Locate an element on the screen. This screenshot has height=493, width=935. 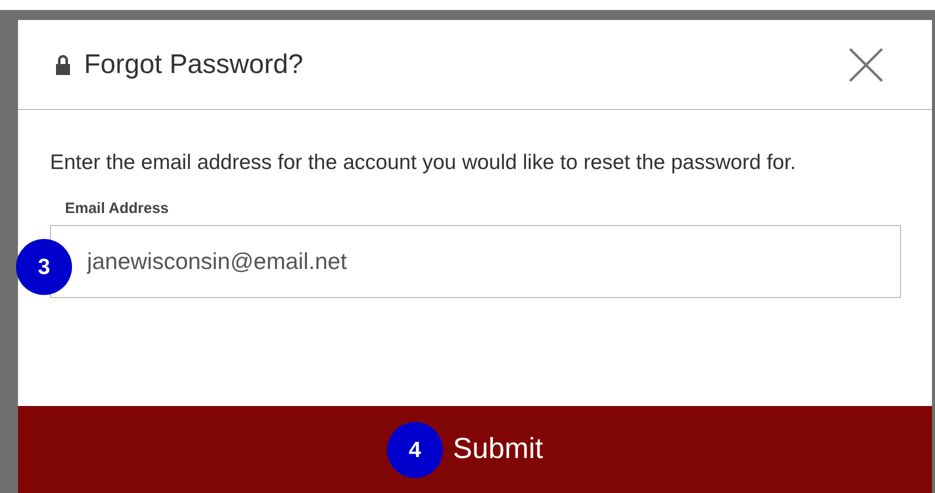
callout-marker: 3 is located at coordinates (44, 266).